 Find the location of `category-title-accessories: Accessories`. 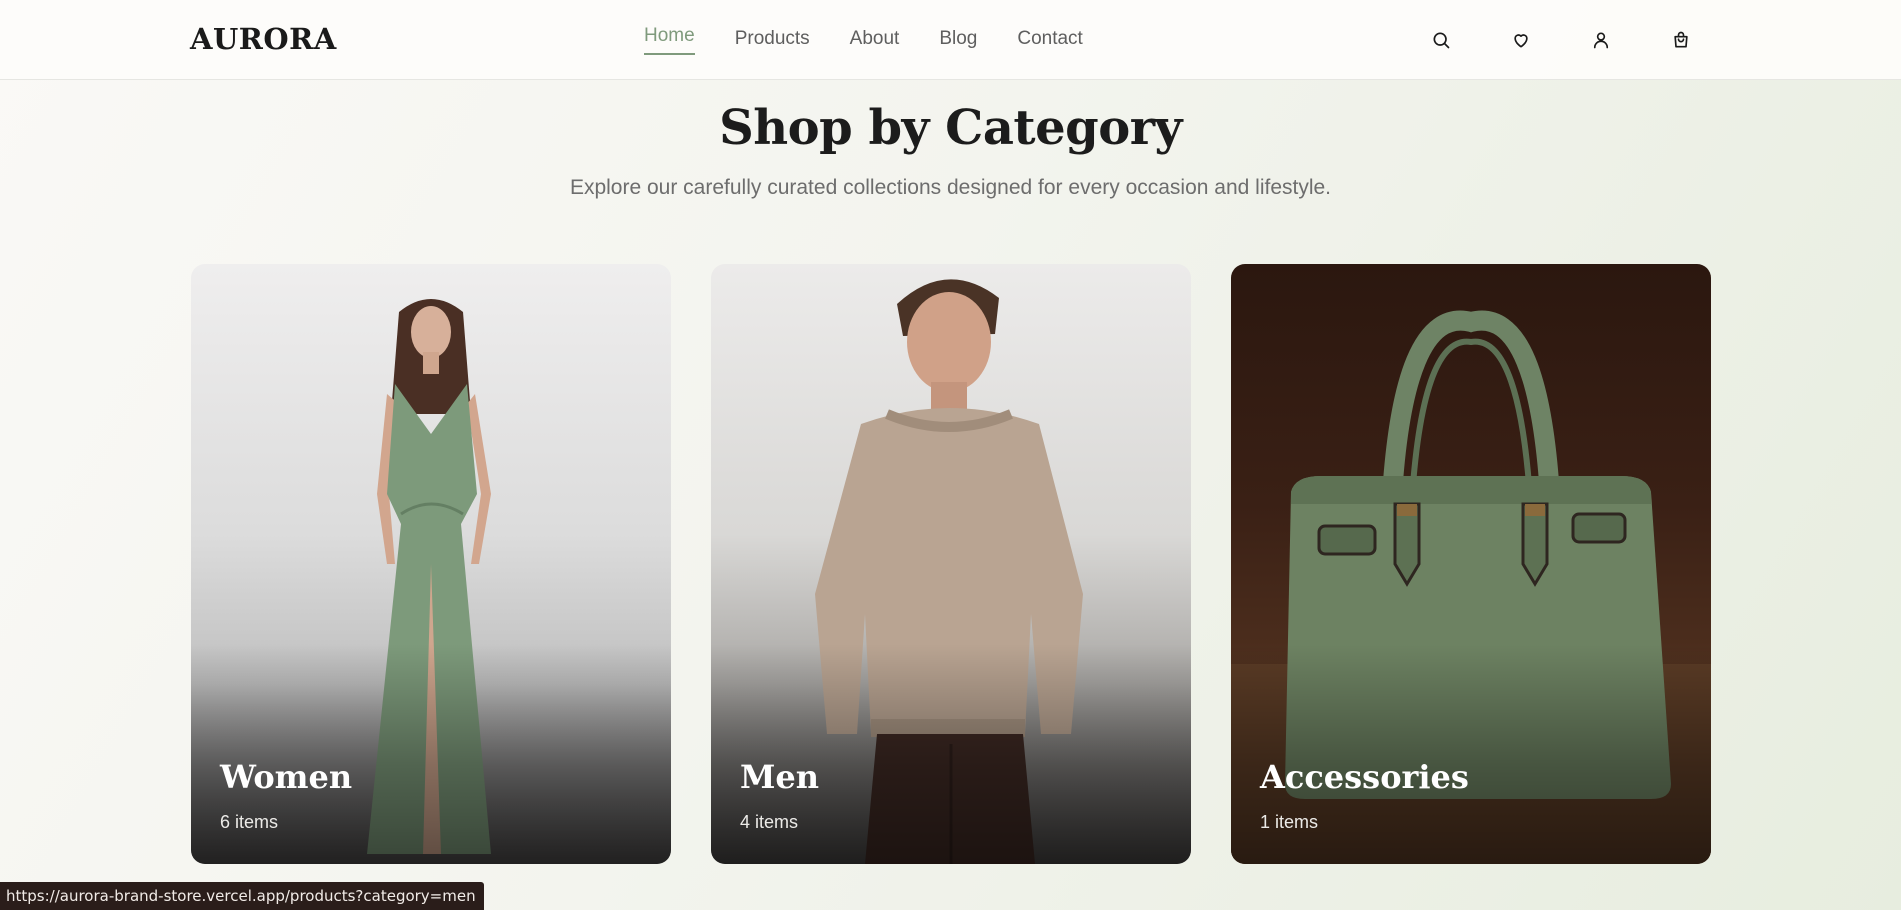

category-title-accessories: Accessories is located at coordinates (1364, 777).